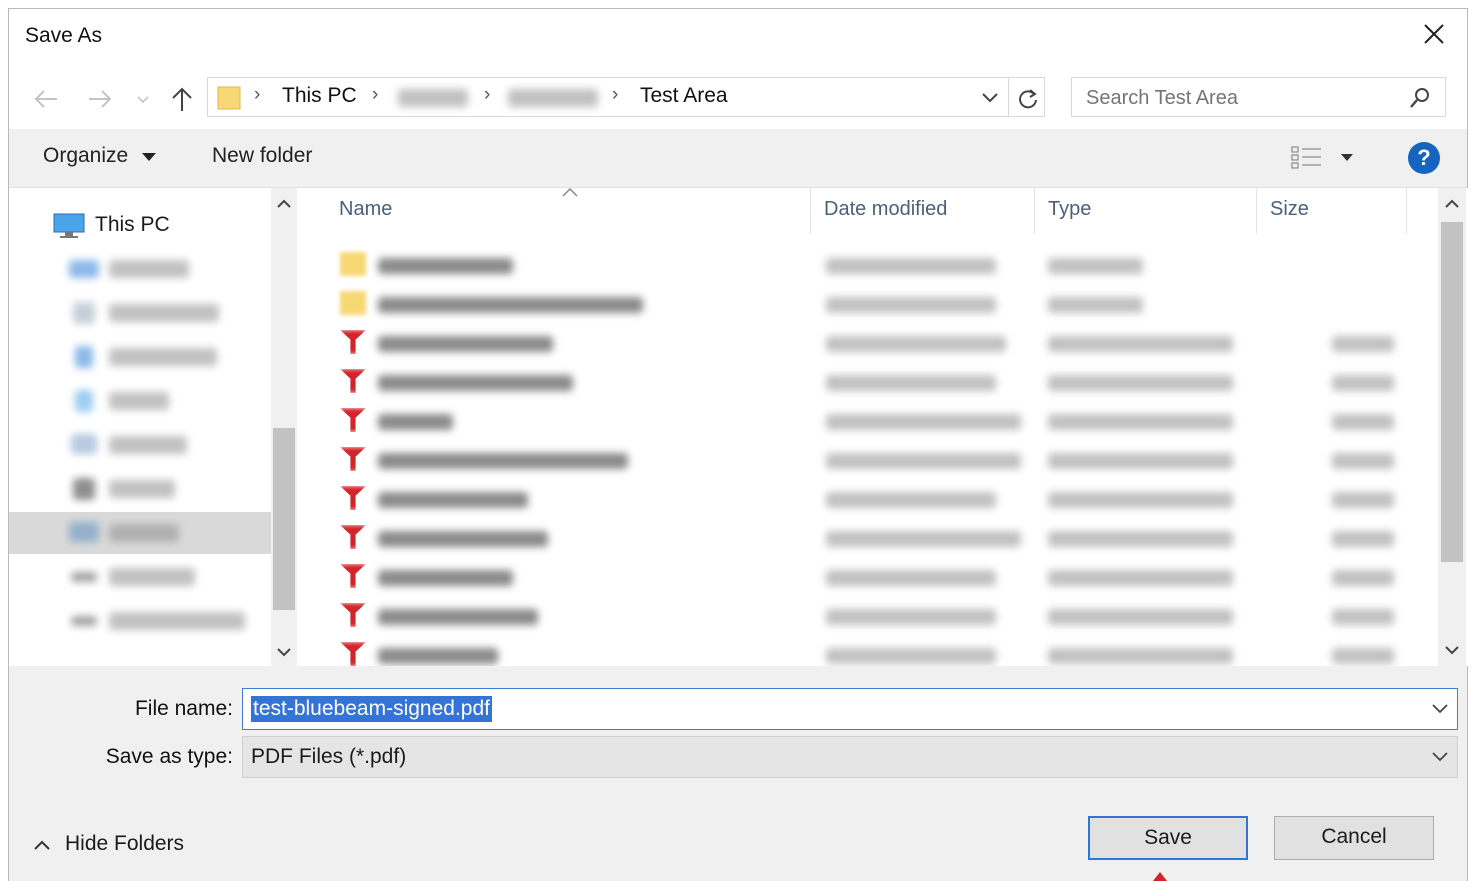  Describe the element at coordinates (365, 209) in the screenshot. I see `column-header-name: Name` at that location.